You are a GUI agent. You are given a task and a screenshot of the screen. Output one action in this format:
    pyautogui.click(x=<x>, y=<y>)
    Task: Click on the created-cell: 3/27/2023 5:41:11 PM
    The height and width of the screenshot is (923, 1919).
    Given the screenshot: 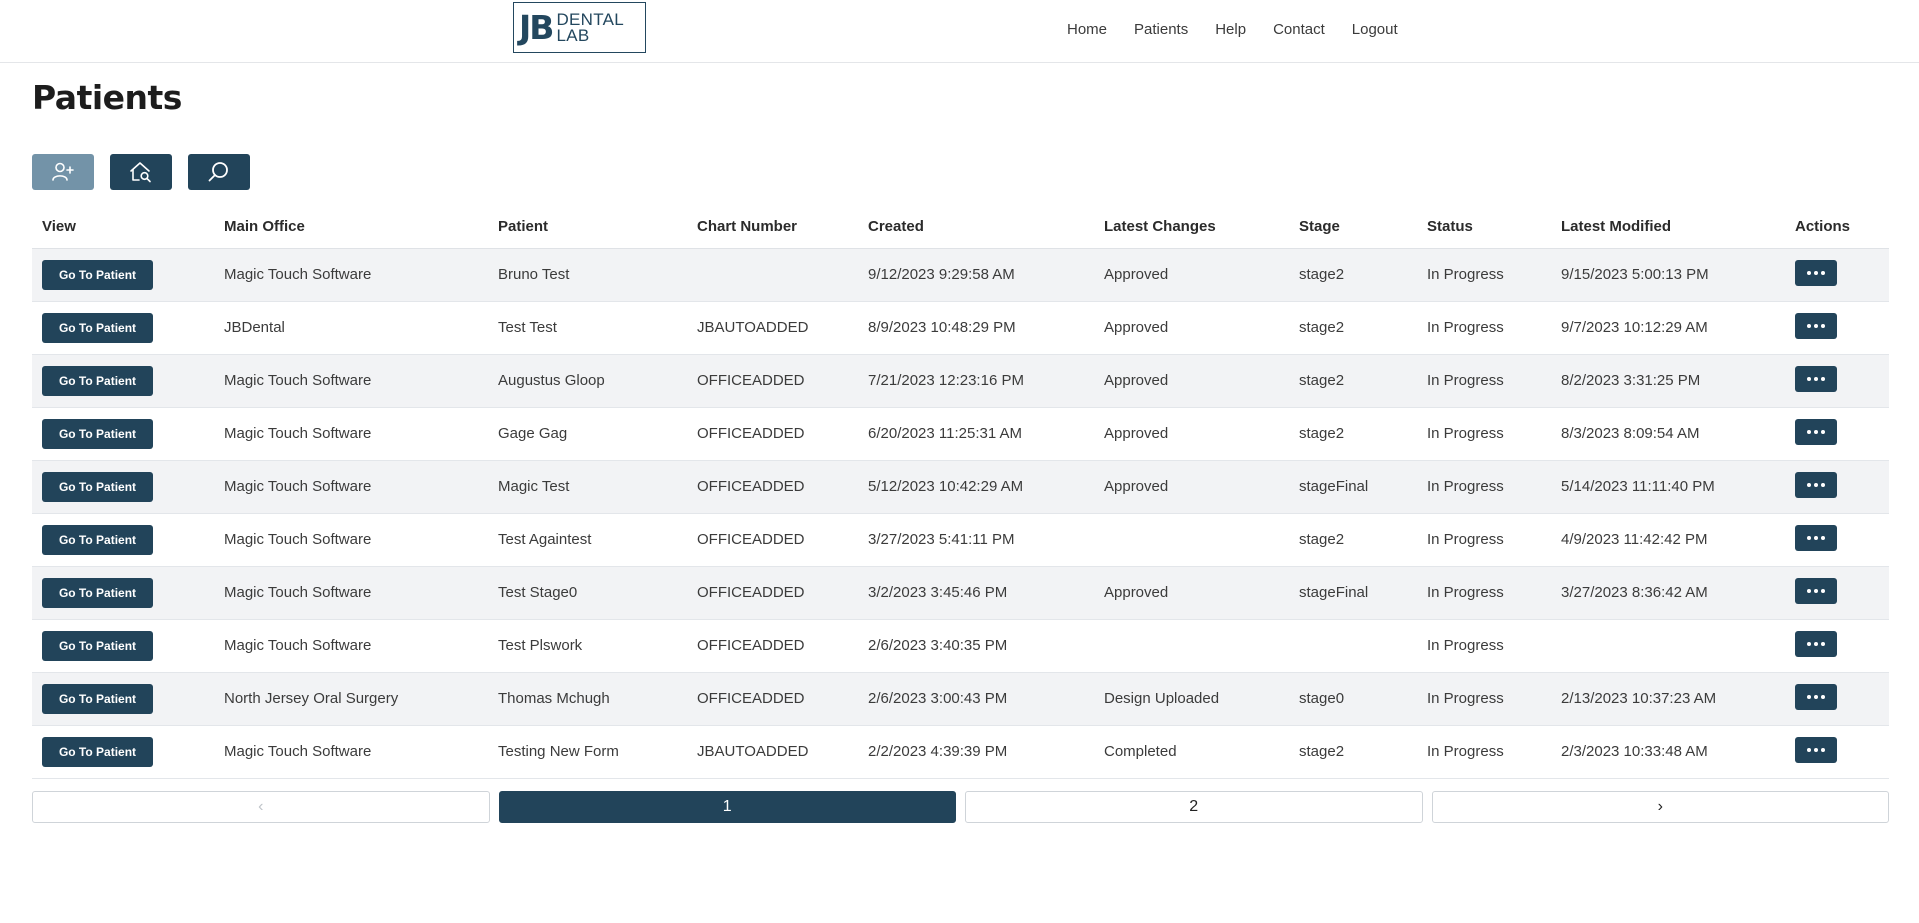 What is the action you would take?
    pyautogui.click(x=941, y=539)
    